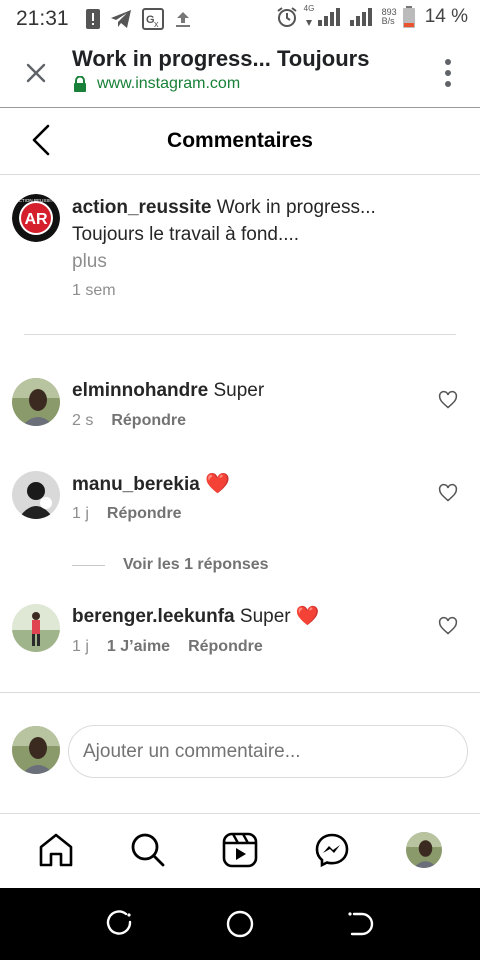 The image size is (480, 960). I want to click on battery-percent: 14 %, so click(446, 16).